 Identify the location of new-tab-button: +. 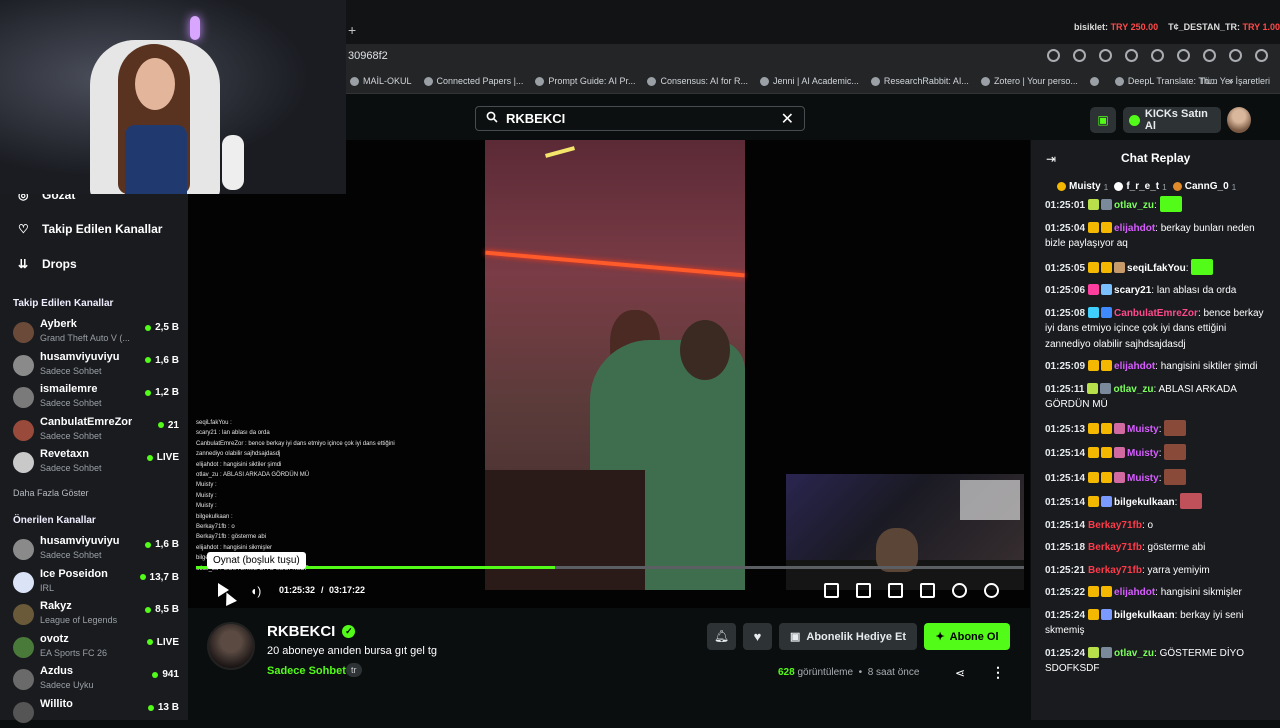
(352, 30).